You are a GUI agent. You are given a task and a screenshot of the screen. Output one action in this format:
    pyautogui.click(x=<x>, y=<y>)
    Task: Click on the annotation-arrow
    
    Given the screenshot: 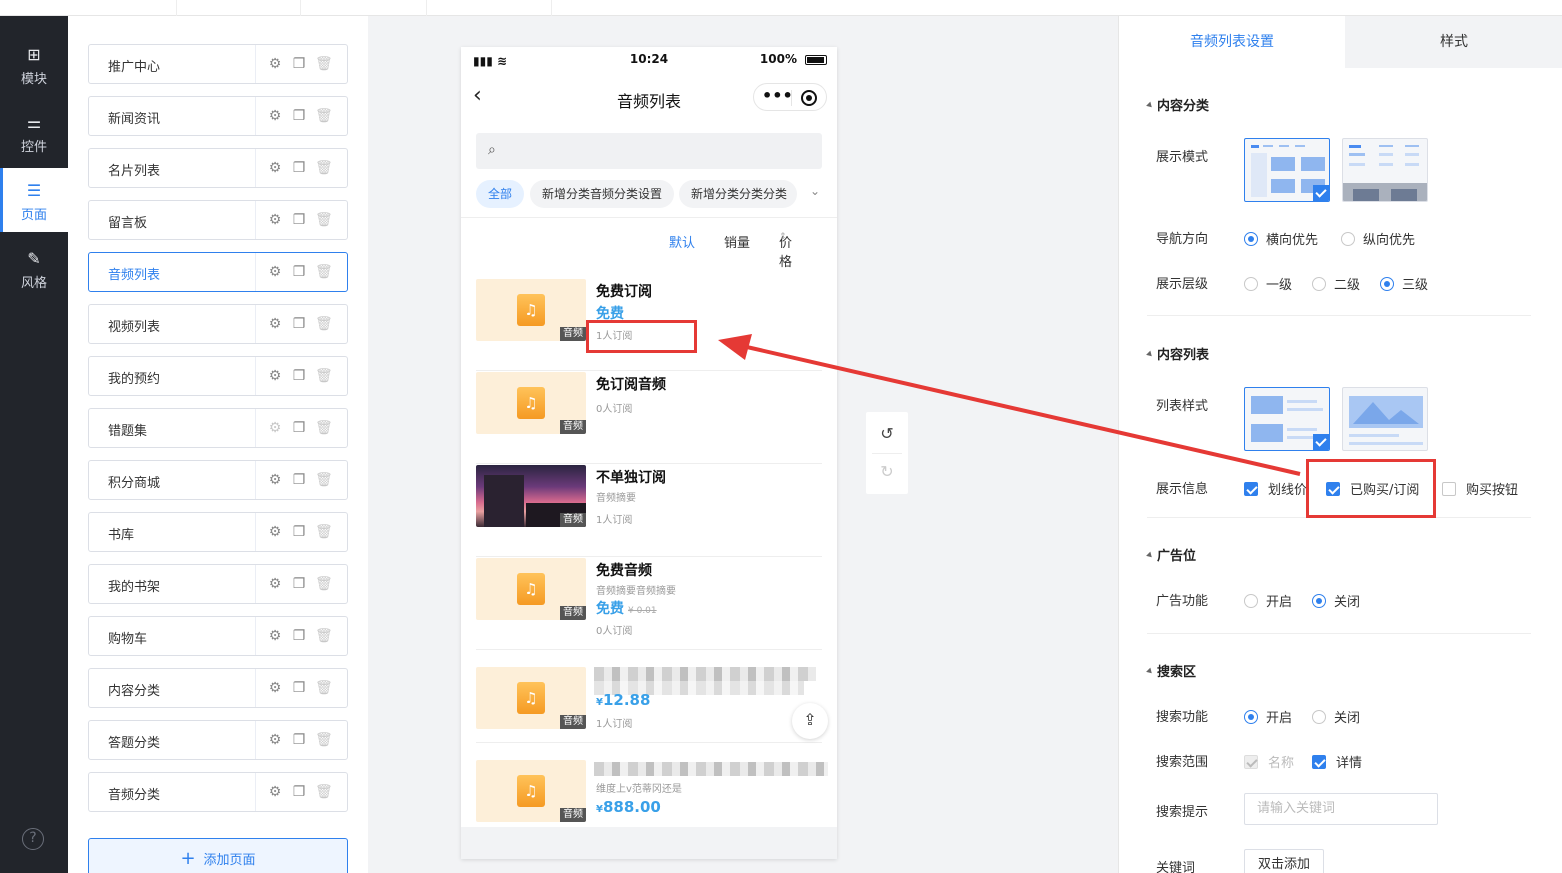 What is the action you would take?
    pyautogui.click(x=1009, y=405)
    